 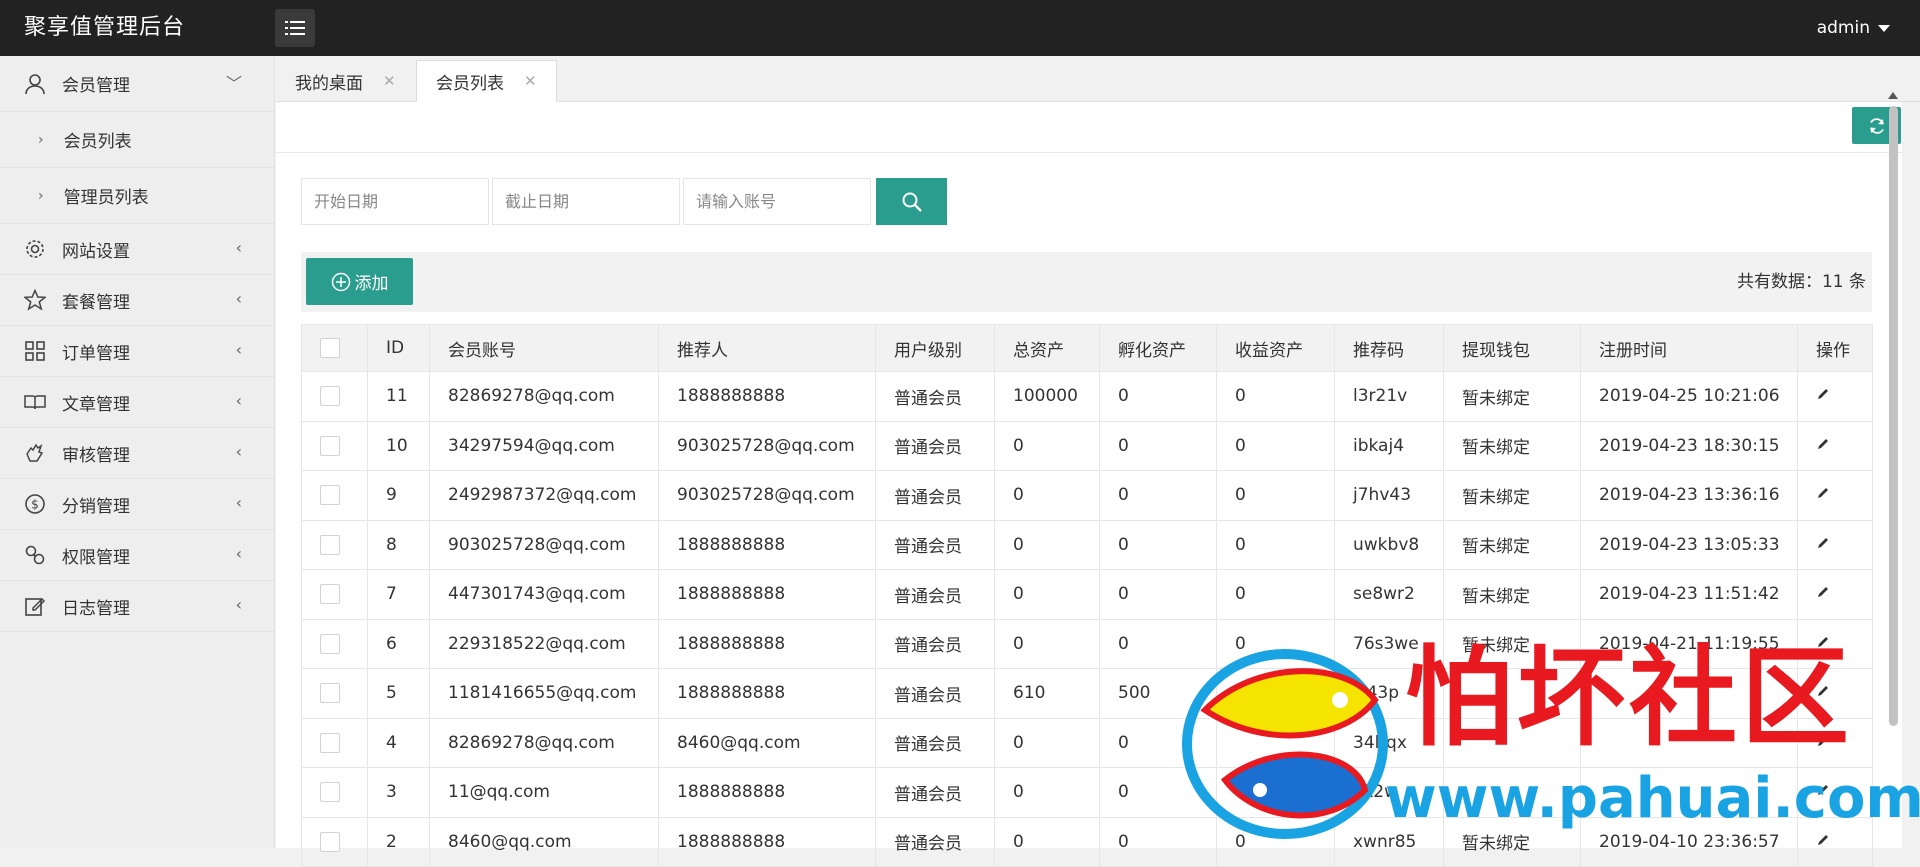 What do you see at coordinates (137, 84) in the screenshot?
I see `sidebar-item-member: 会员管理 ﹀` at bounding box center [137, 84].